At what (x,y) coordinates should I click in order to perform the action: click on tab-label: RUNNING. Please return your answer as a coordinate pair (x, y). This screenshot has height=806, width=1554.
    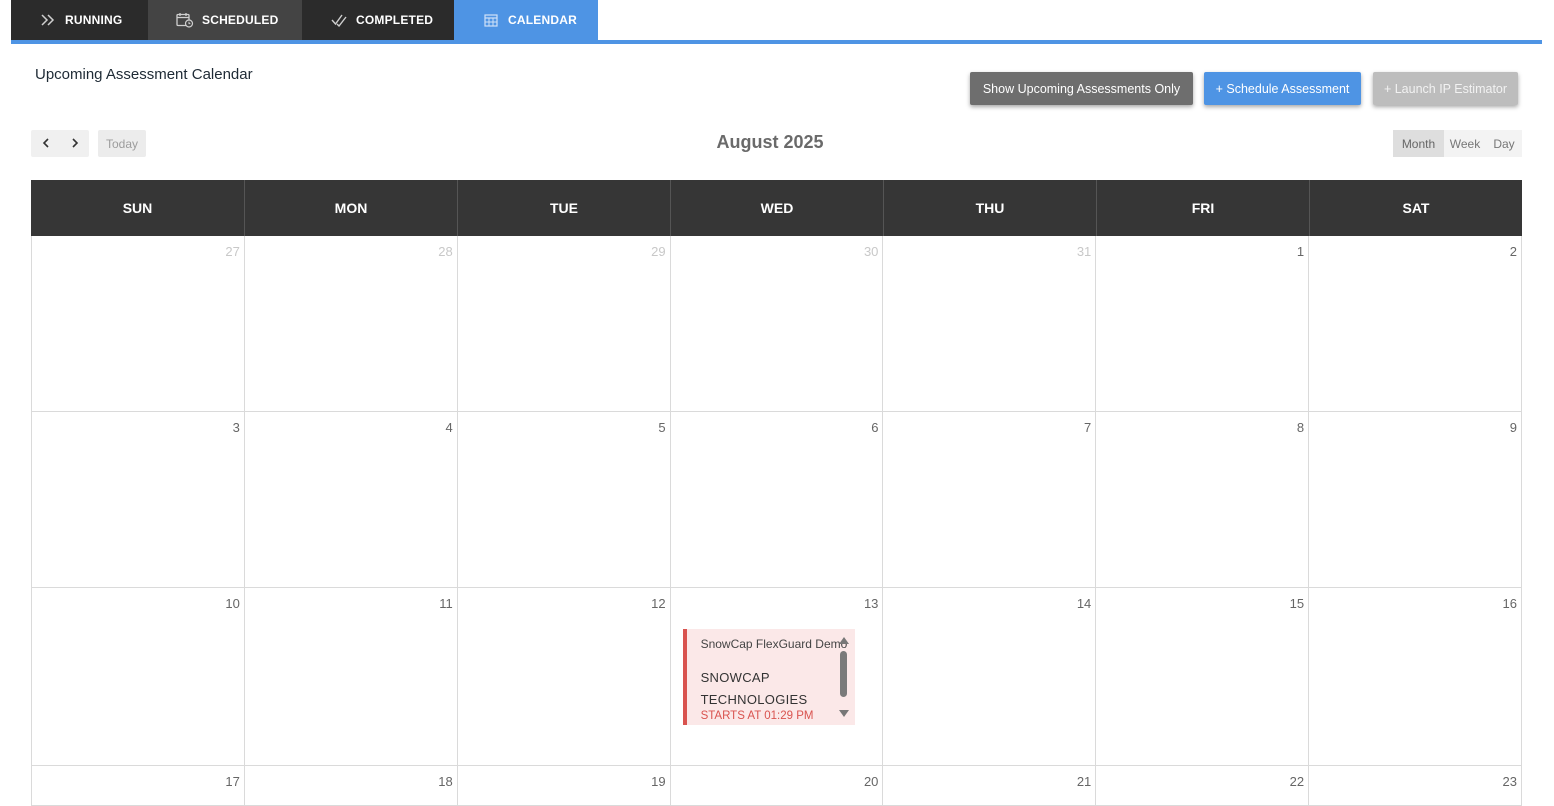
    Looking at the image, I should click on (94, 20).